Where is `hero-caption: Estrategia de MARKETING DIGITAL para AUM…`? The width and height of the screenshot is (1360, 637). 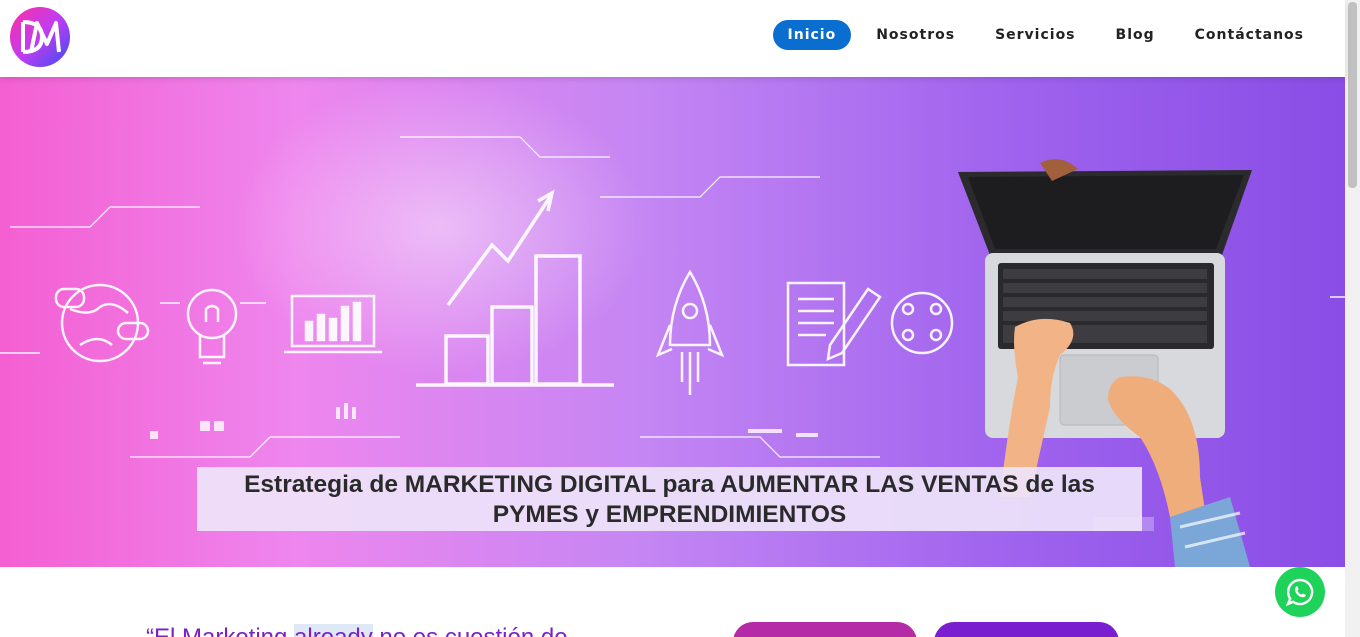 hero-caption: Estrategia de MARKETING DIGITAL para AUM… is located at coordinates (669, 499).